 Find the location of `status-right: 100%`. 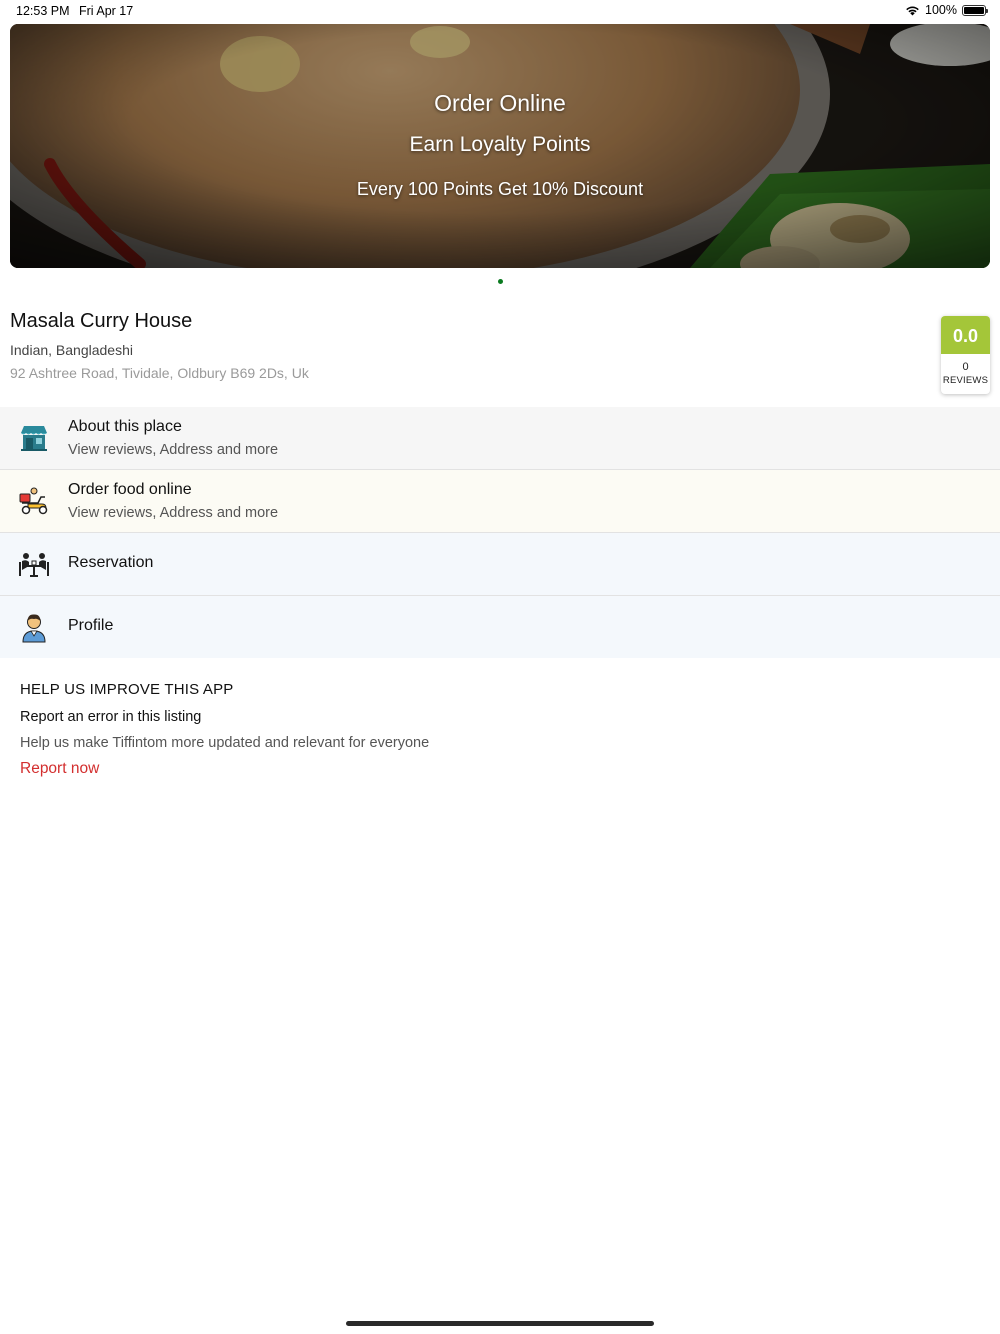

status-right: 100% is located at coordinates (946, 10).